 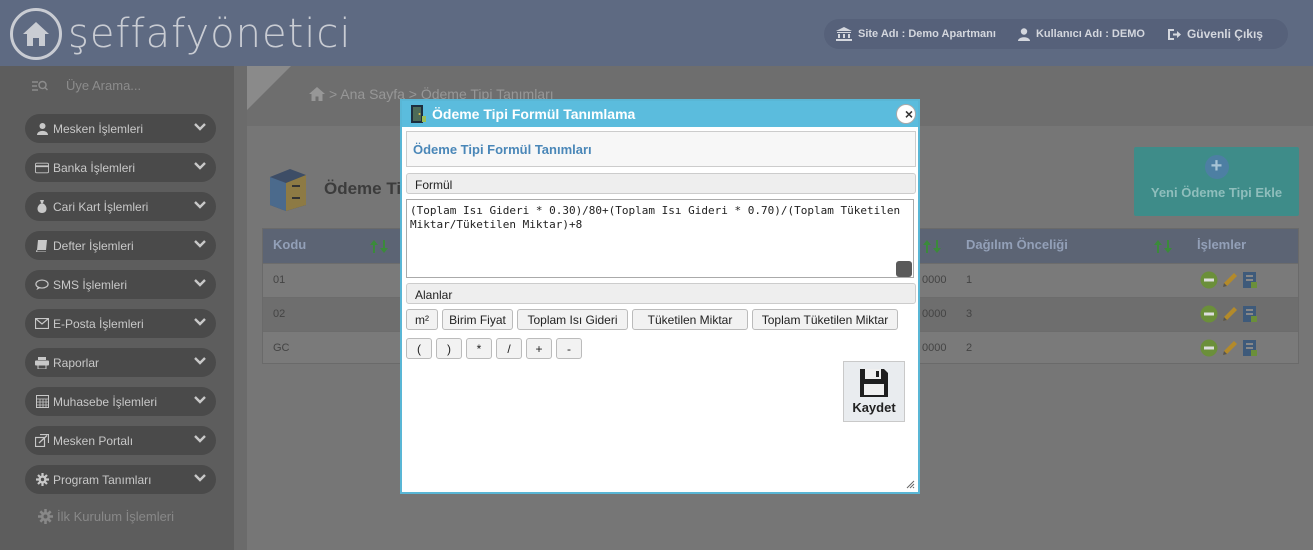 I want to click on dialog-title: Ödeme Tipi Formül Tanımlama, so click(x=534, y=114).